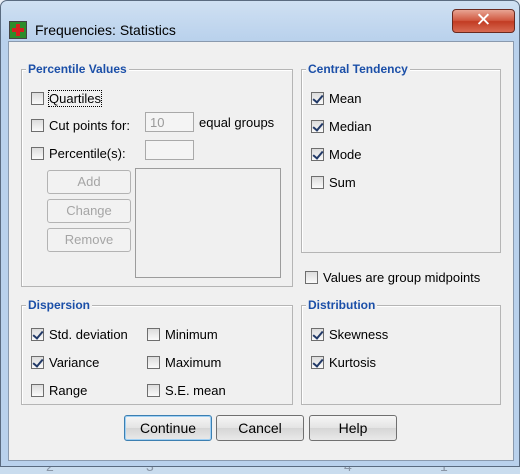 The image size is (520, 474). I want to click on dispersion-title: Dispersion, so click(59, 305).